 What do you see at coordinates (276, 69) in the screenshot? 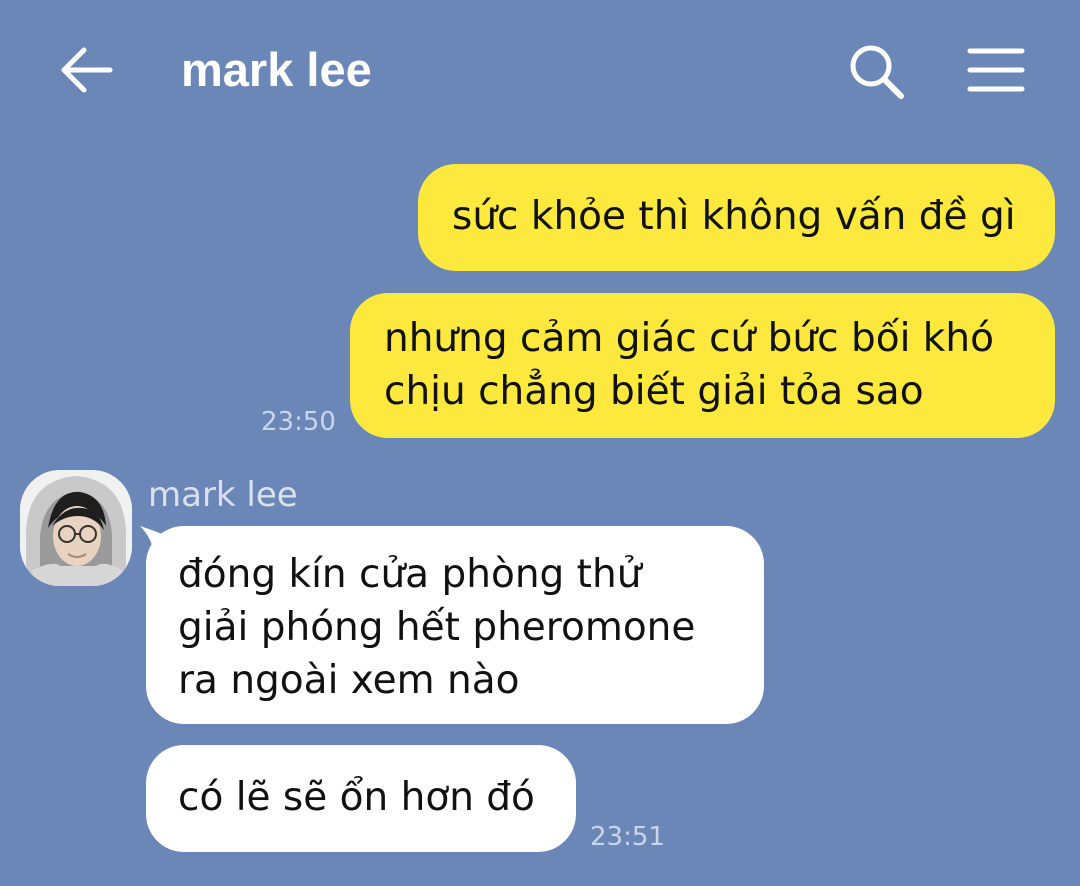
I see `chat-title: mark lee` at bounding box center [276, 69].